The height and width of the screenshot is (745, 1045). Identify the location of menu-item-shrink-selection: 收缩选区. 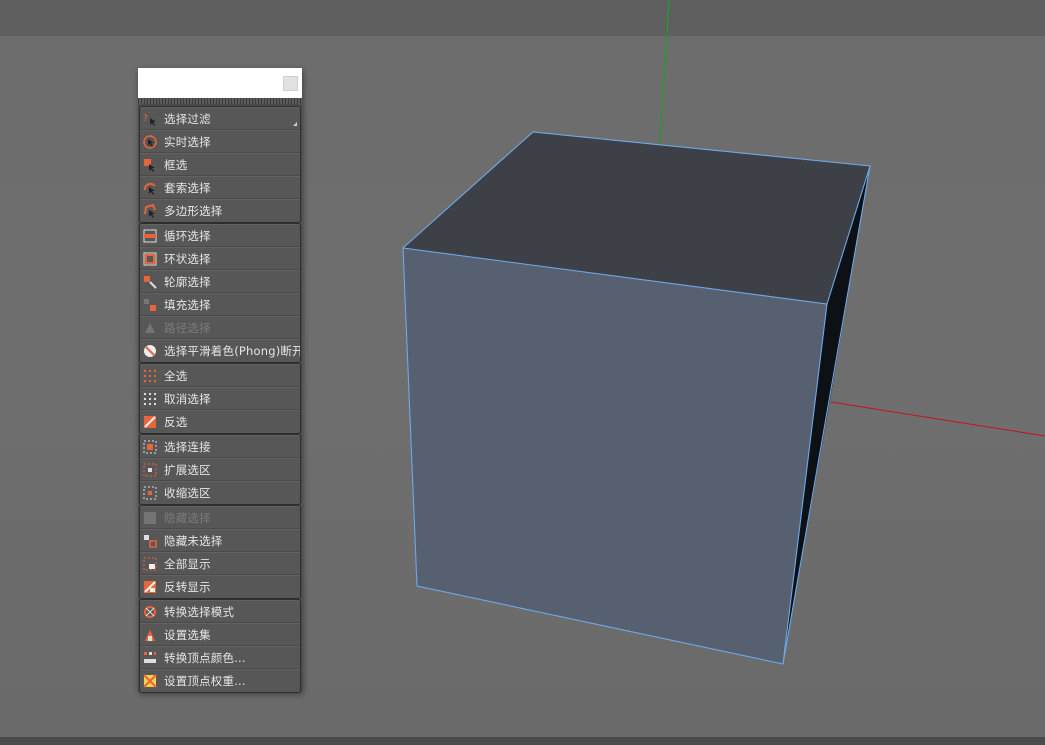
(220, 492).